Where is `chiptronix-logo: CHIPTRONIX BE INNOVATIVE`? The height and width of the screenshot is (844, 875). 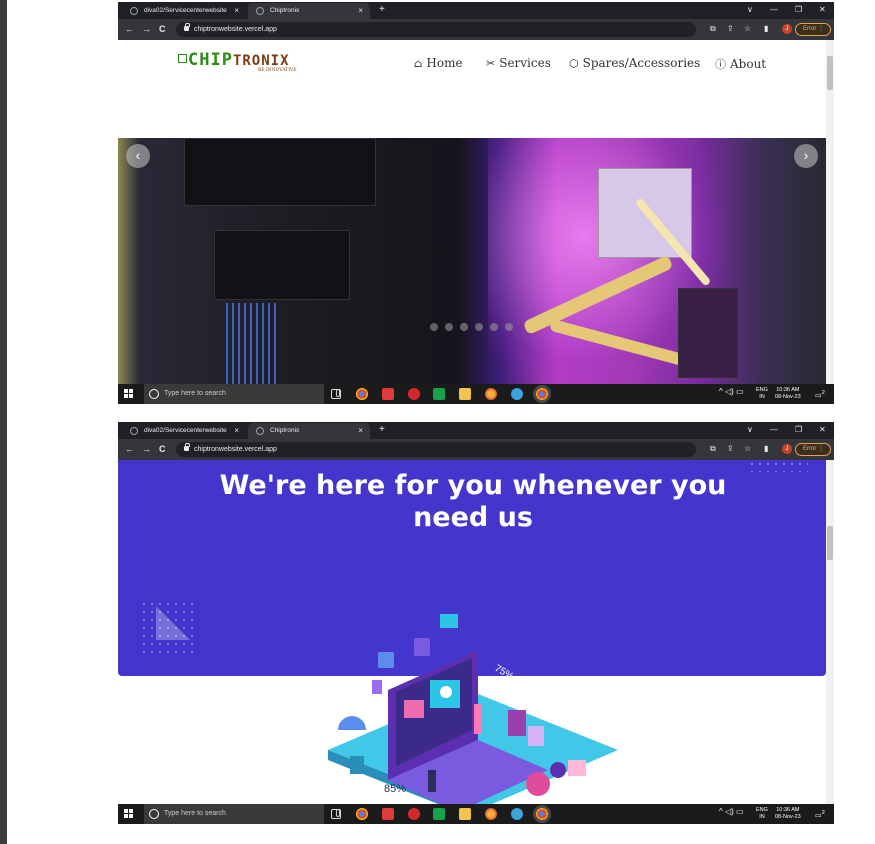 chiptronix-logo: CHIPTRONIX BE INNOVATIVE is located at coordinates (253, 64).